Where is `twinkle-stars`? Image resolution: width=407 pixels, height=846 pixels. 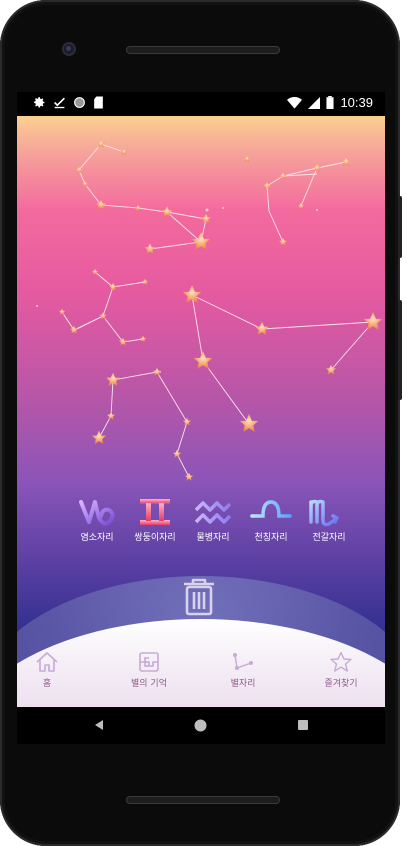
twinkle-stars is located at coordinates (177, 257).